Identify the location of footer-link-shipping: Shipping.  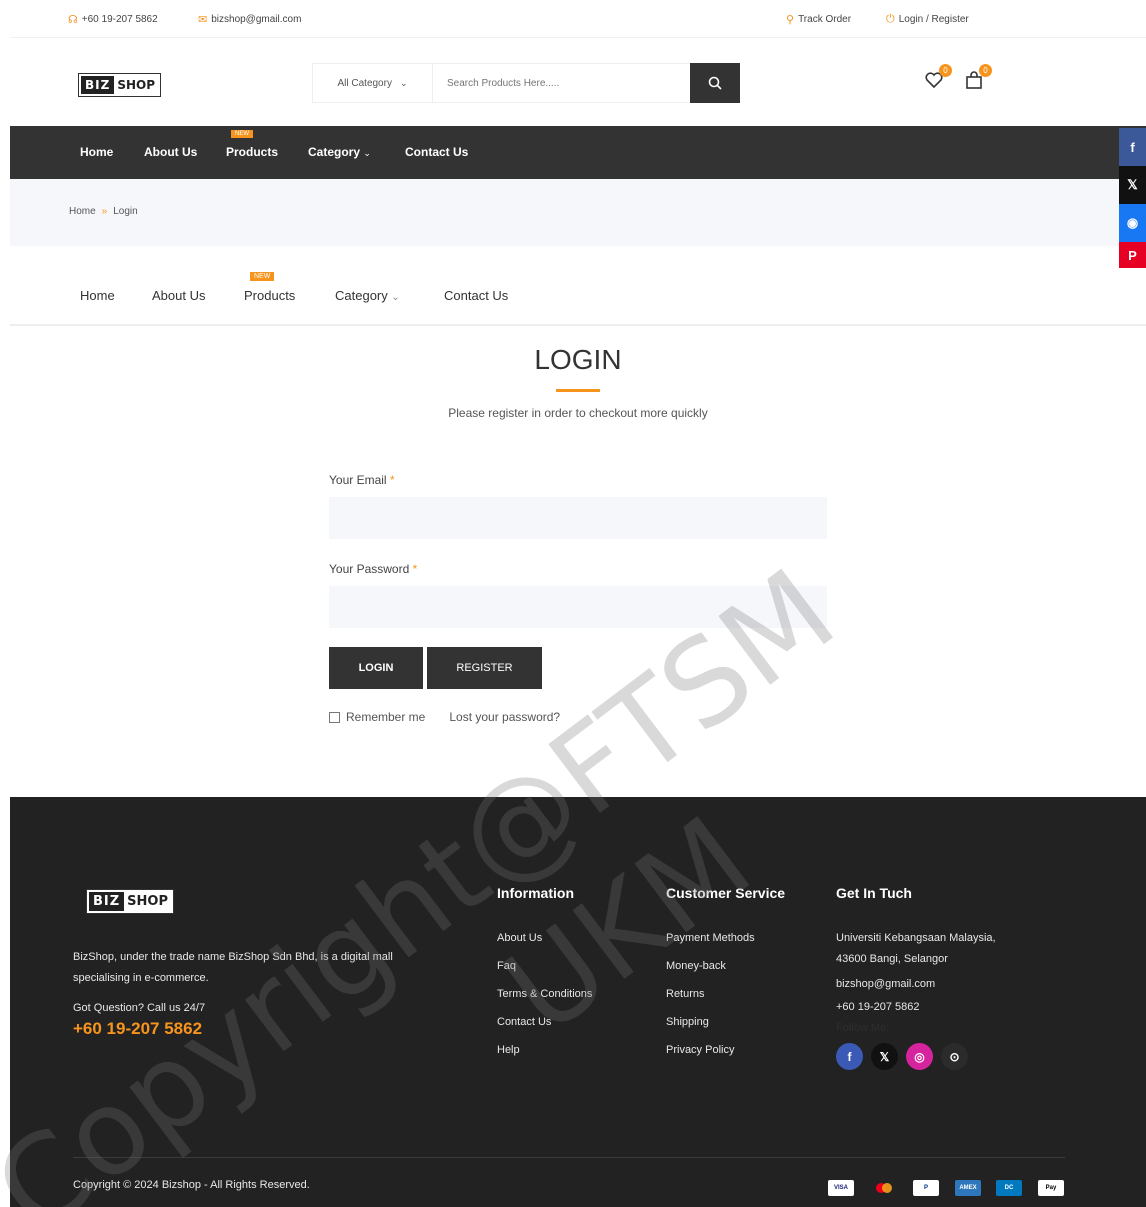
(687, 1022).